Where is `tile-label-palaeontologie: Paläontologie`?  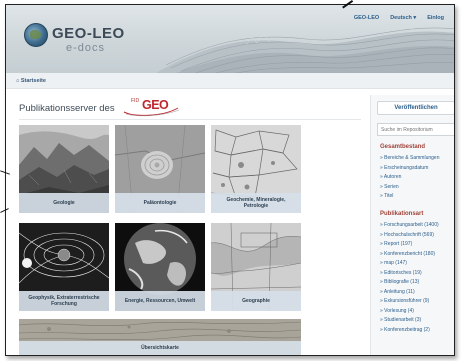 tile-label-palaeontologie: Paläontologie is located at coordinates (160, 203).